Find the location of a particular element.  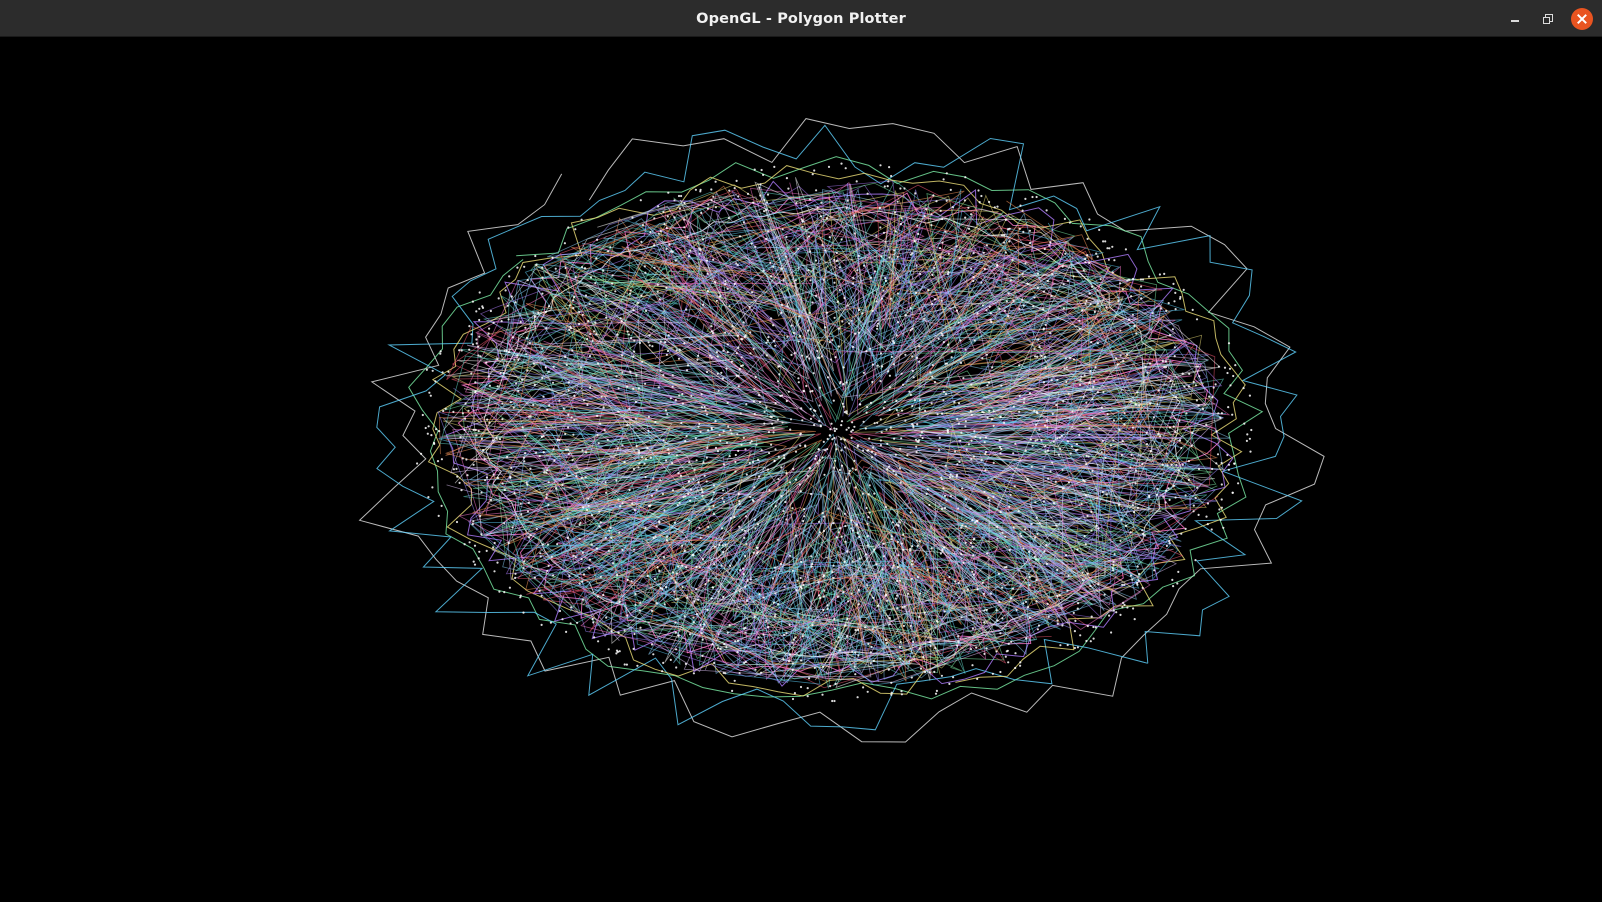

title-bar: OpenGL - Polygon Plotter is located at coordinates (801, 18).